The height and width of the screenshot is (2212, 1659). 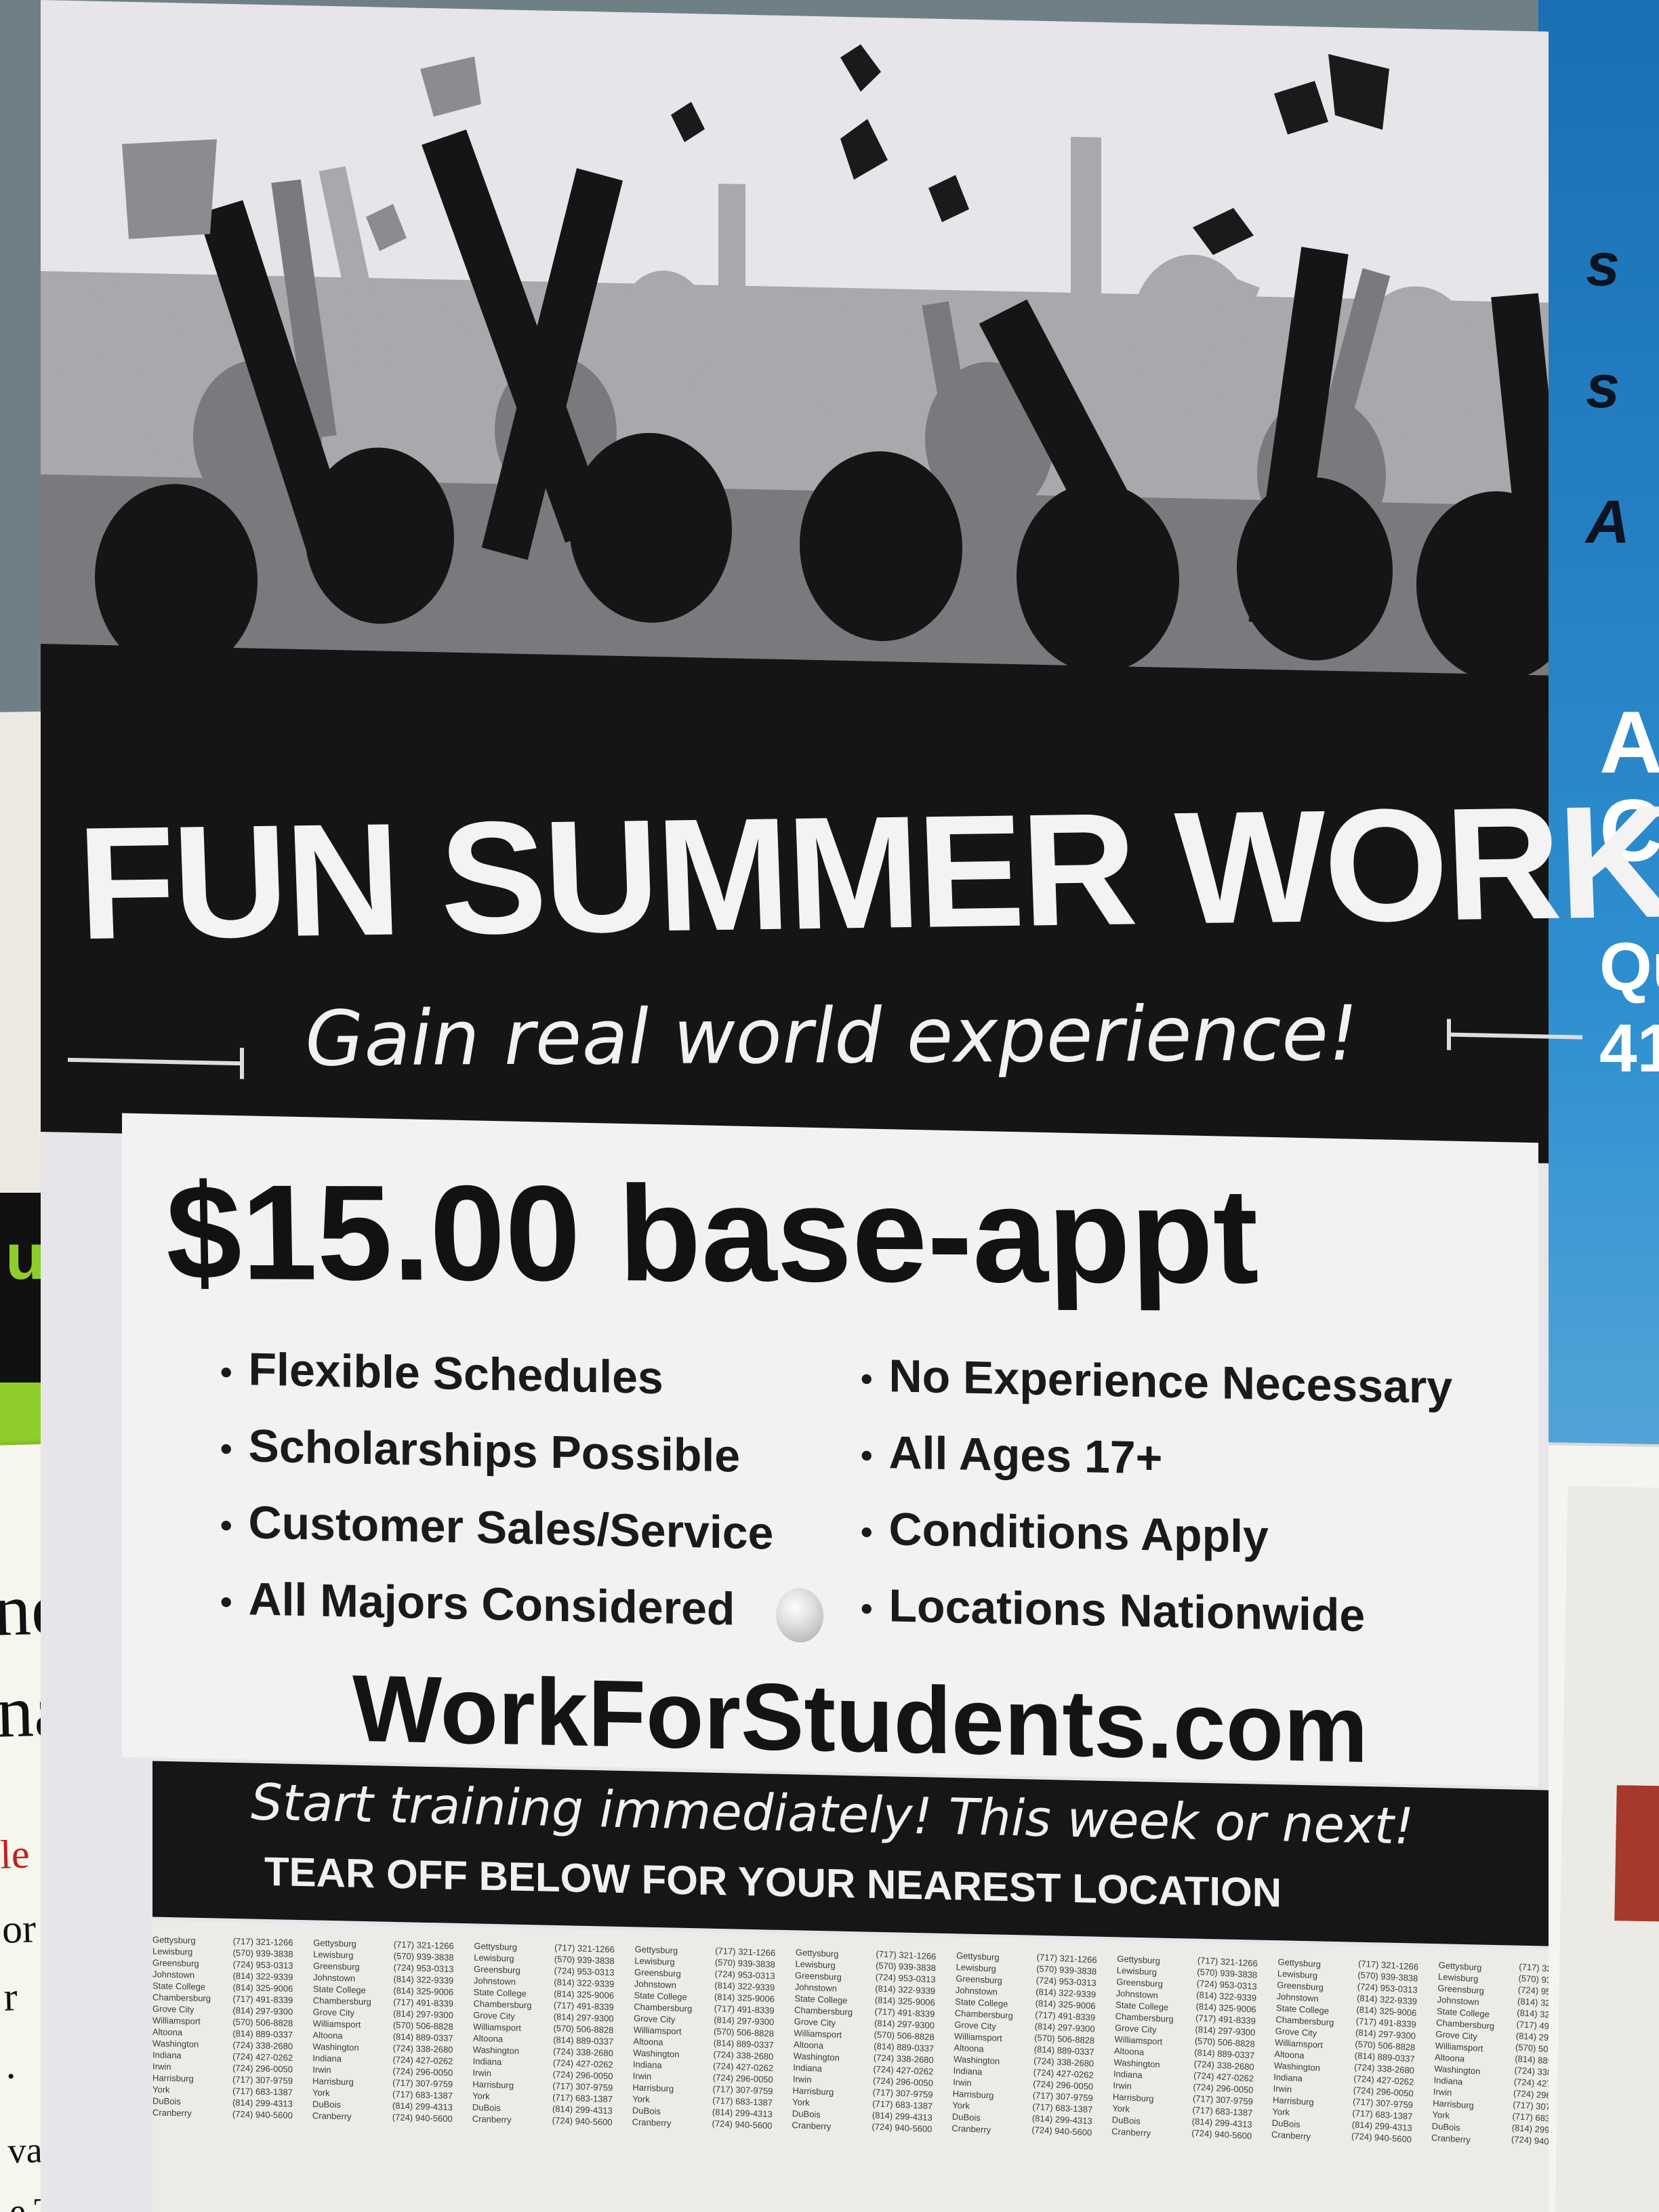 What do you see at coordinates (713, 1234) in the screenshot?
I see `pay-rate: $15.00 base-appt` at bounding box center [713, 1234].